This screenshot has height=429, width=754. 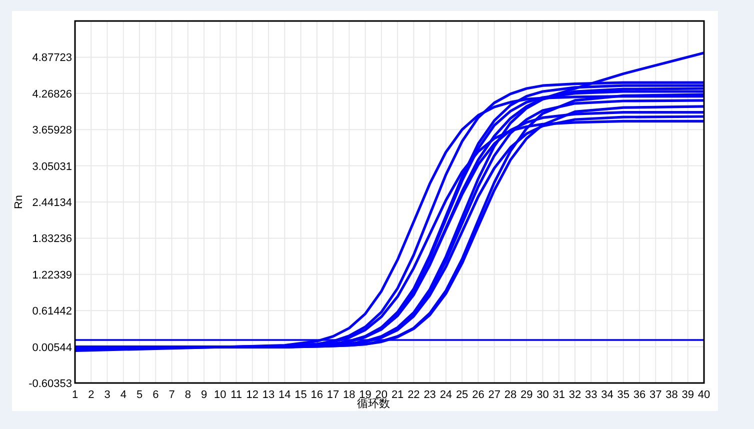 I want to click on y-tick-label: 0.00544, so click(x=52, y=348).